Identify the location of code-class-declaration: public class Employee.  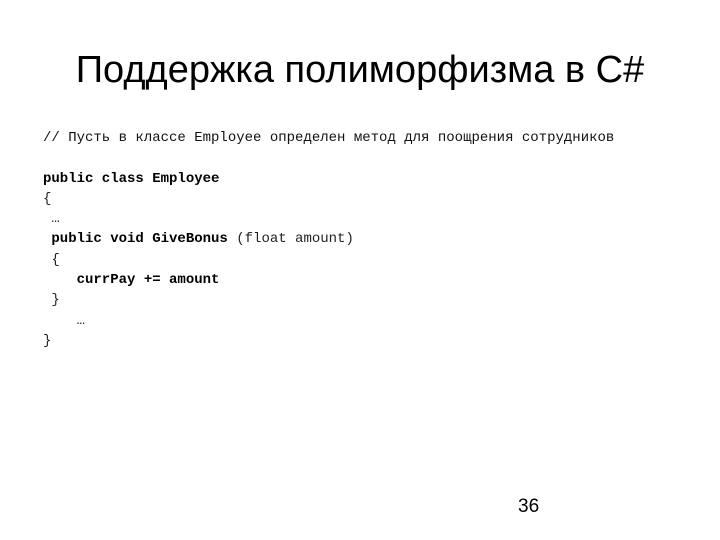
(131, 178).